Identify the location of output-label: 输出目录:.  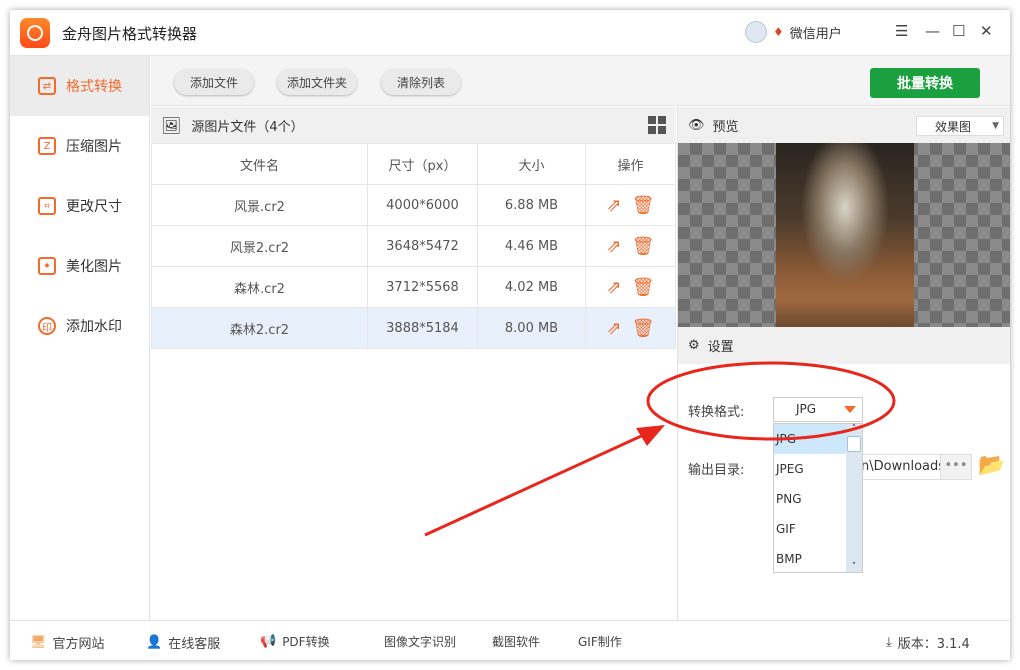
(716, 470).